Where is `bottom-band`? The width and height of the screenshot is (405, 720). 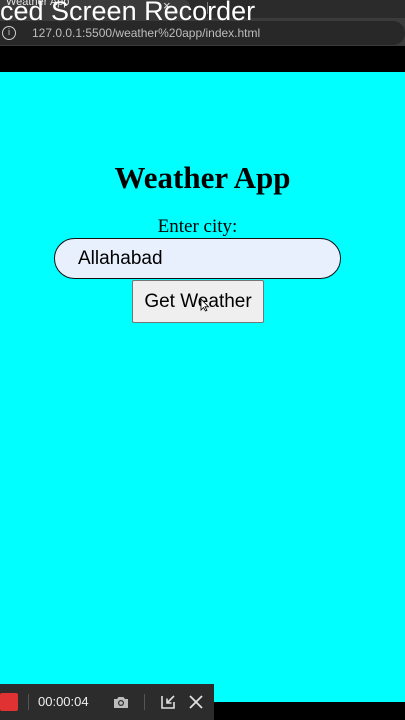 bottom-band is located at coordinates (309, 711).